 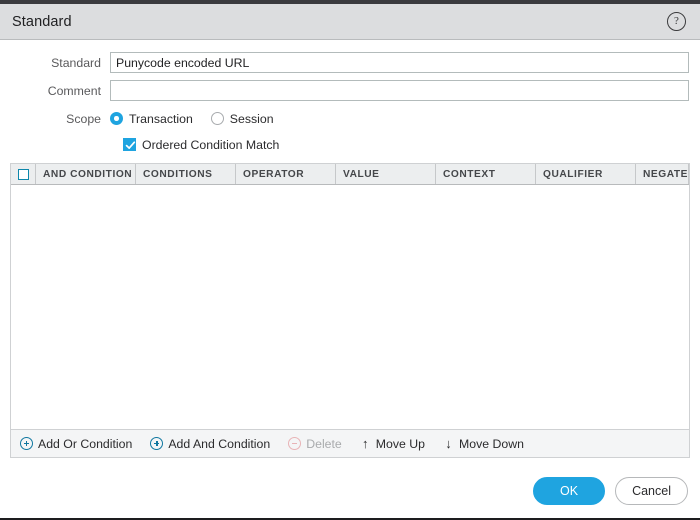 I want to click on standard-label: Standard, so click(x=76, y=62).